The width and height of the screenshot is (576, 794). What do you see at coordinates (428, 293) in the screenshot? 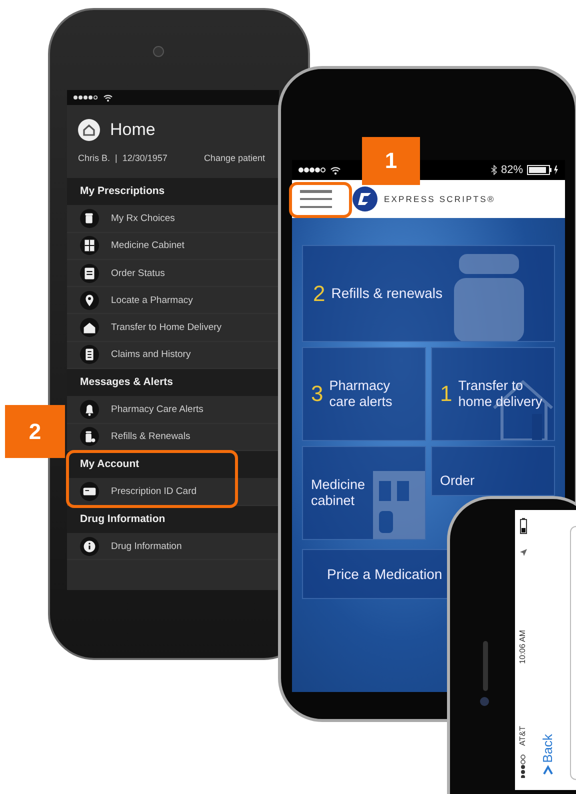
I see `menu-tile: 2 Refills & renewals` at bounding box center [428, 293].